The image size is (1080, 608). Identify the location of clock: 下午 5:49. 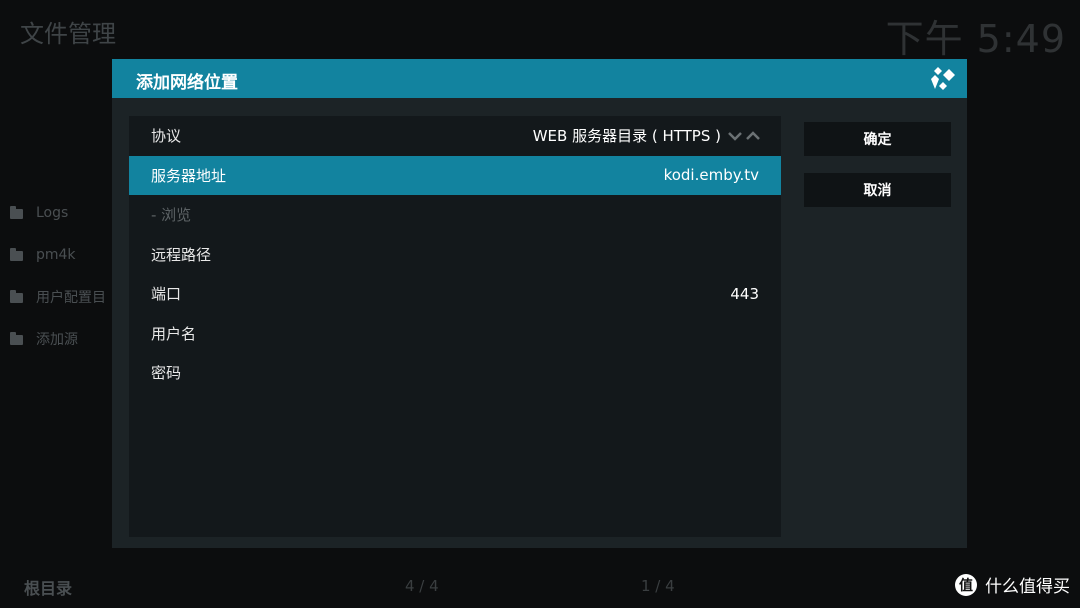
(975, 39).